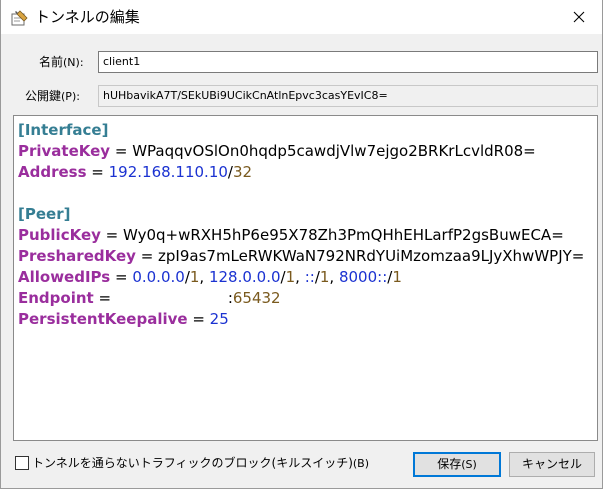  What do you see at coordinates (361, 463) in the screenshot?
I see `block-untunneled-mnemonic: (B)` at bounding box center [361, 463].